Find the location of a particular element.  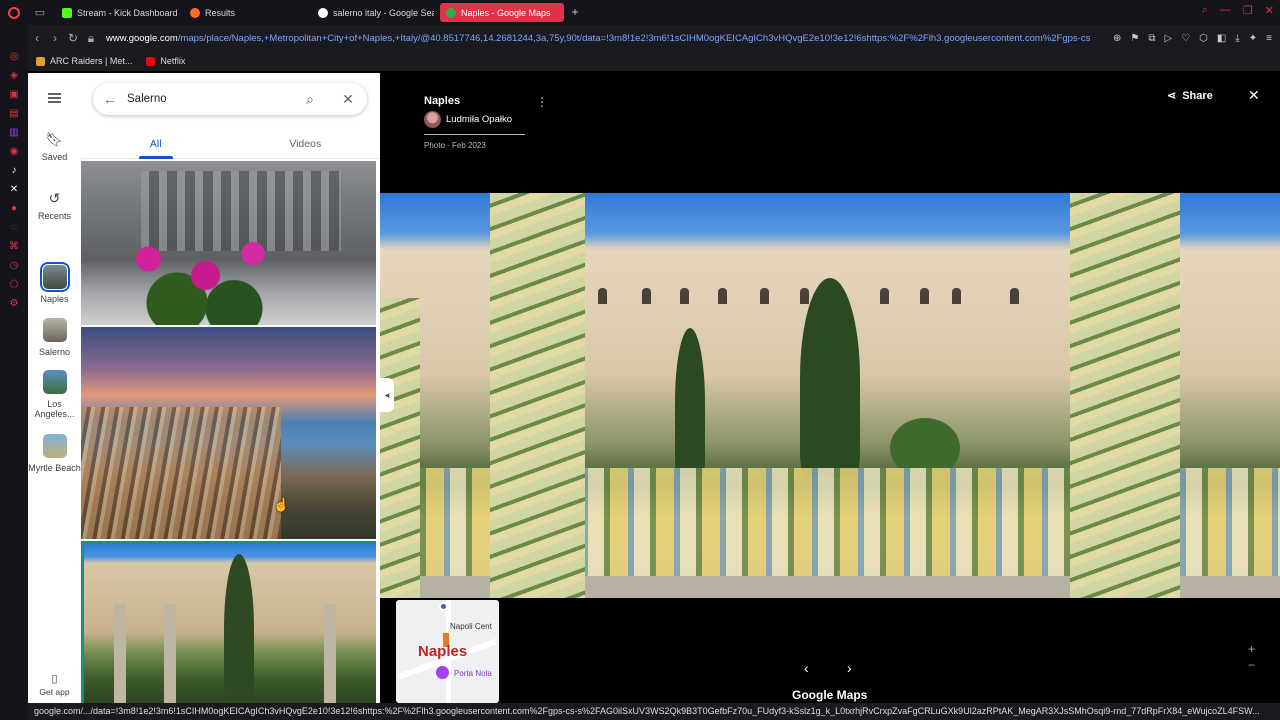

gamepad-icon: ▣ is located at coordinates (14, 94).